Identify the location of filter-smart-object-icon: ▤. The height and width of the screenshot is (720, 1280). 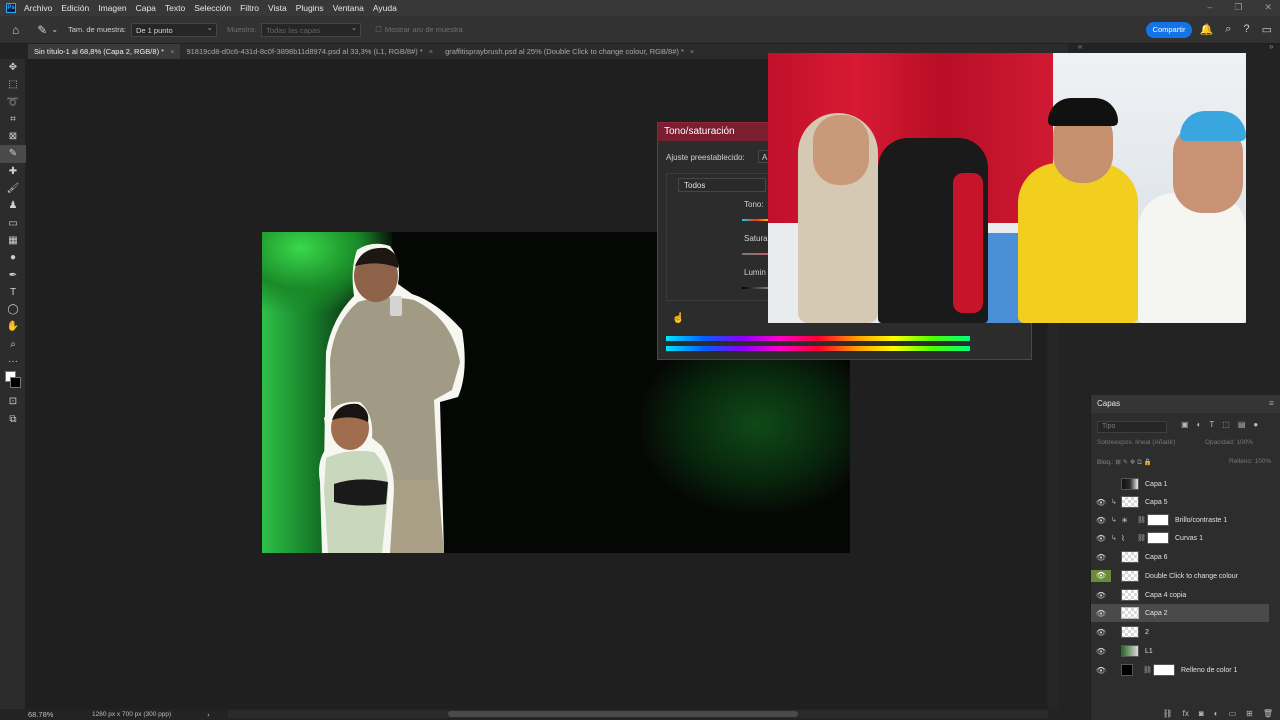
(1242, 424).